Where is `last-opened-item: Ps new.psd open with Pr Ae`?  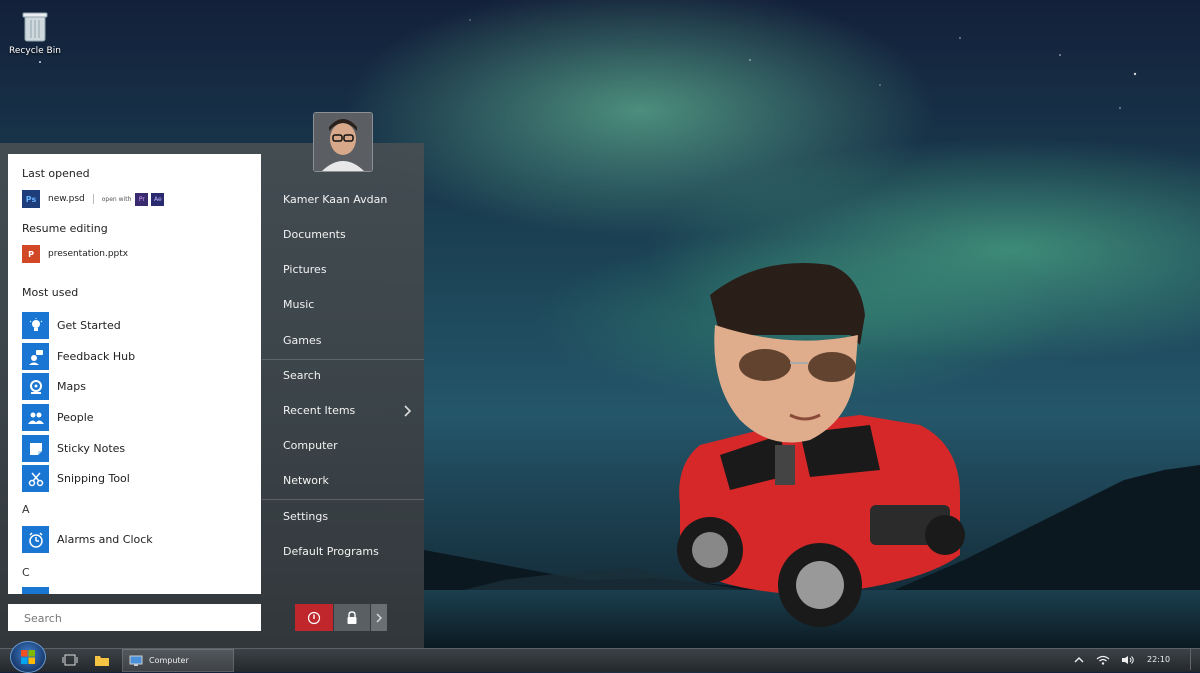
last-opened-item: Ps new.psd open with Pr Ae is located at coordinates (94, 199).